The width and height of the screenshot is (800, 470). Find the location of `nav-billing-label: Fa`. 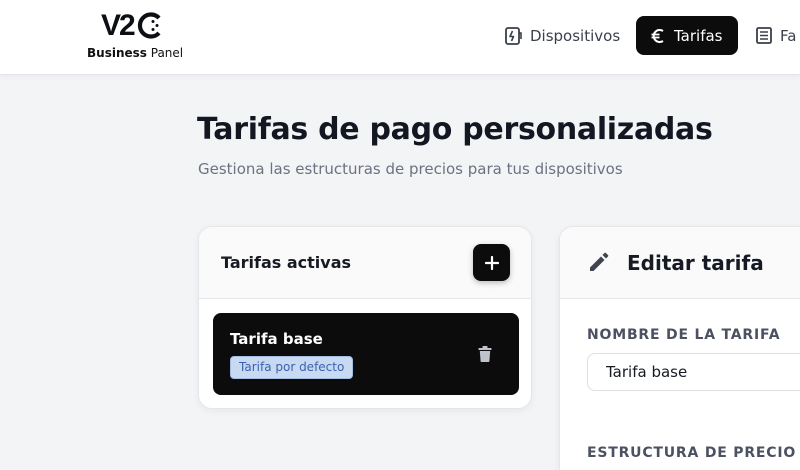

nav-billing-label: Fa is located at coordinates (788, 35).